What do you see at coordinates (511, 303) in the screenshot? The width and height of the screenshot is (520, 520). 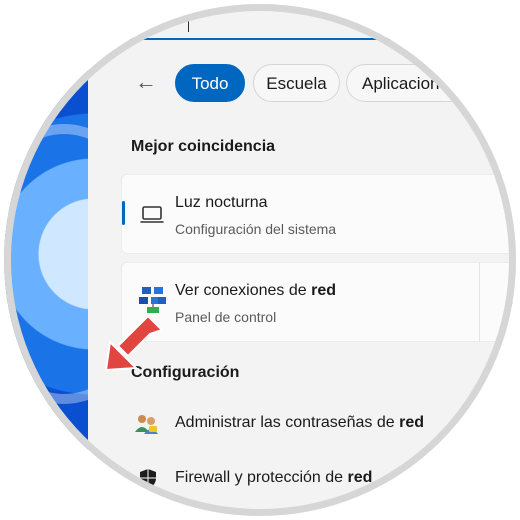 I see `chevron-right-icon: ›` at bounding box center [511, 303].